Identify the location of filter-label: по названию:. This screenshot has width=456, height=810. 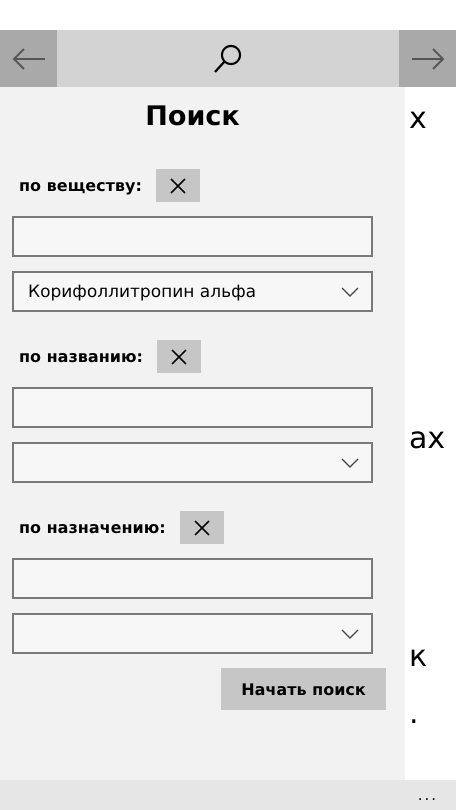
(81, 356).